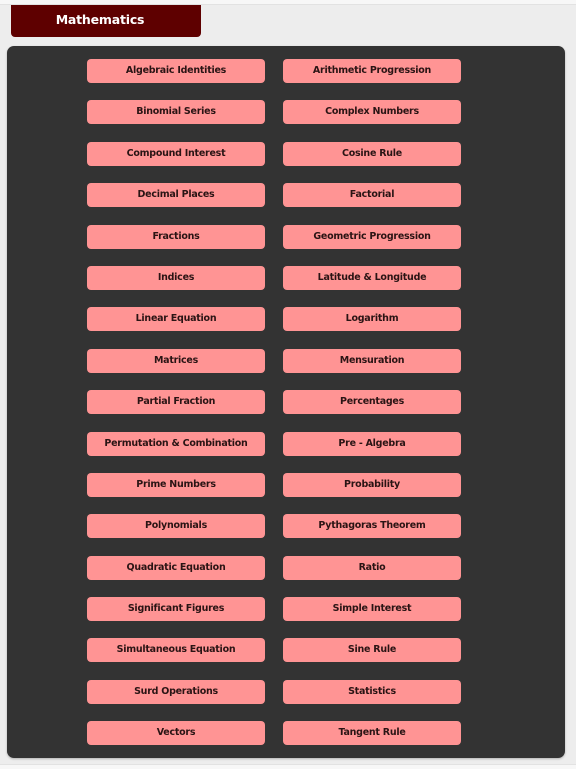  I want to click on topic-button-simple-interest: Simple Interest, so click(372, 609).